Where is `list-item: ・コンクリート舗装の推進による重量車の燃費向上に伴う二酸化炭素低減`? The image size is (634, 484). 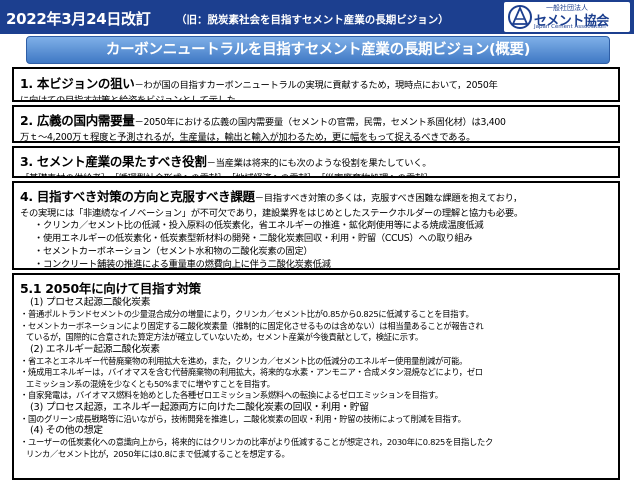
list-item: ・コンクリート舗装の推進による重量車の燃費向上に伴う二酸化炭素低減 is located at coordinates (182, 264).